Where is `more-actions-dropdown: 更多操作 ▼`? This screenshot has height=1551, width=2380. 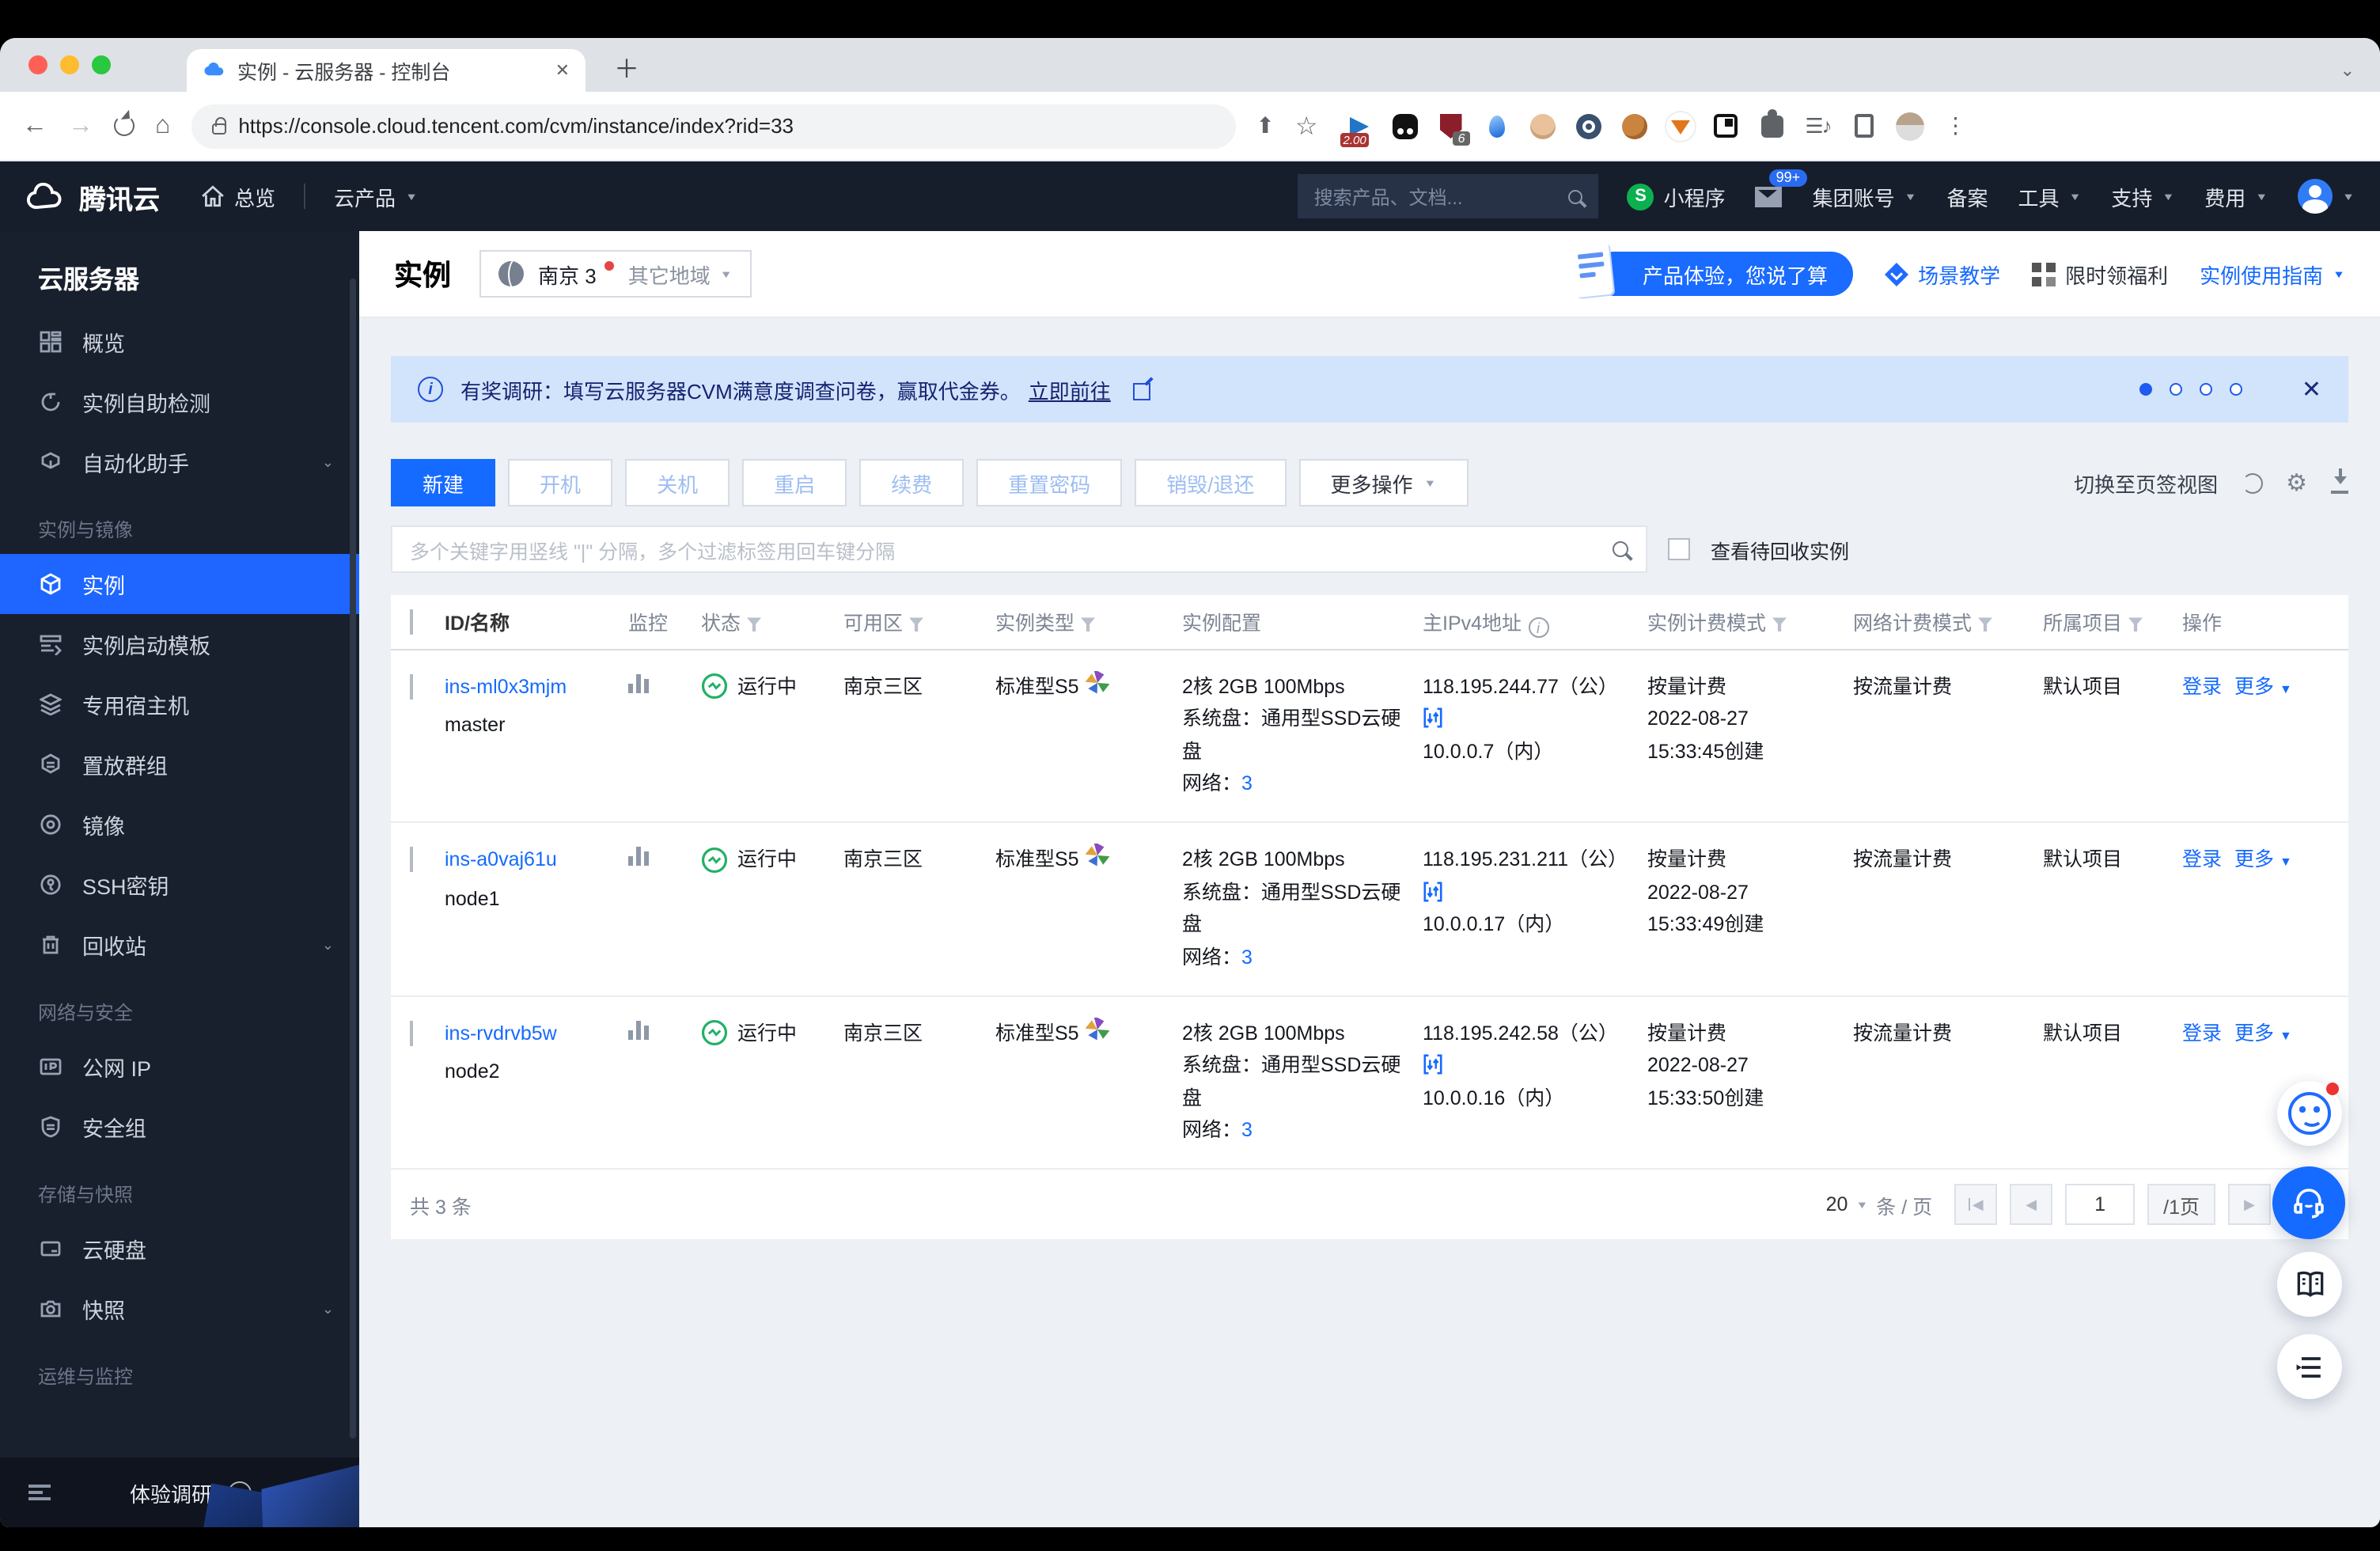
more-actions-dropdown: 更多操作 ▼ is located at coordinates (1383, 482).